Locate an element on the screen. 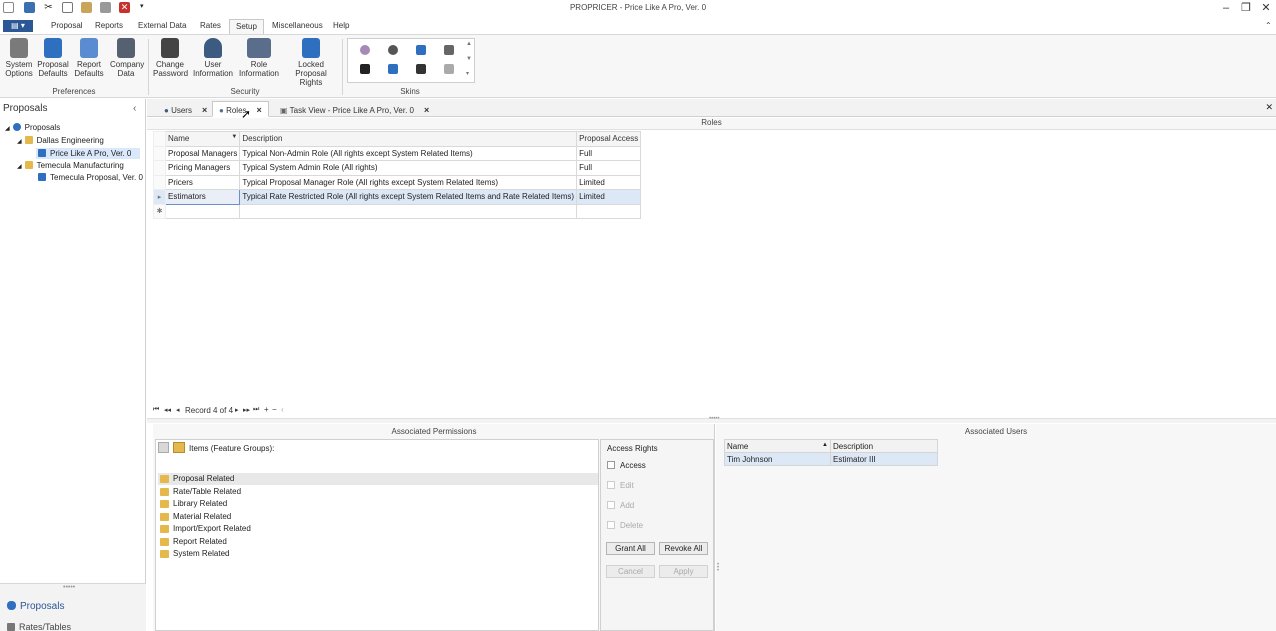 The image size is (1276, 631). cell-name is located at coordinates (202, 211).